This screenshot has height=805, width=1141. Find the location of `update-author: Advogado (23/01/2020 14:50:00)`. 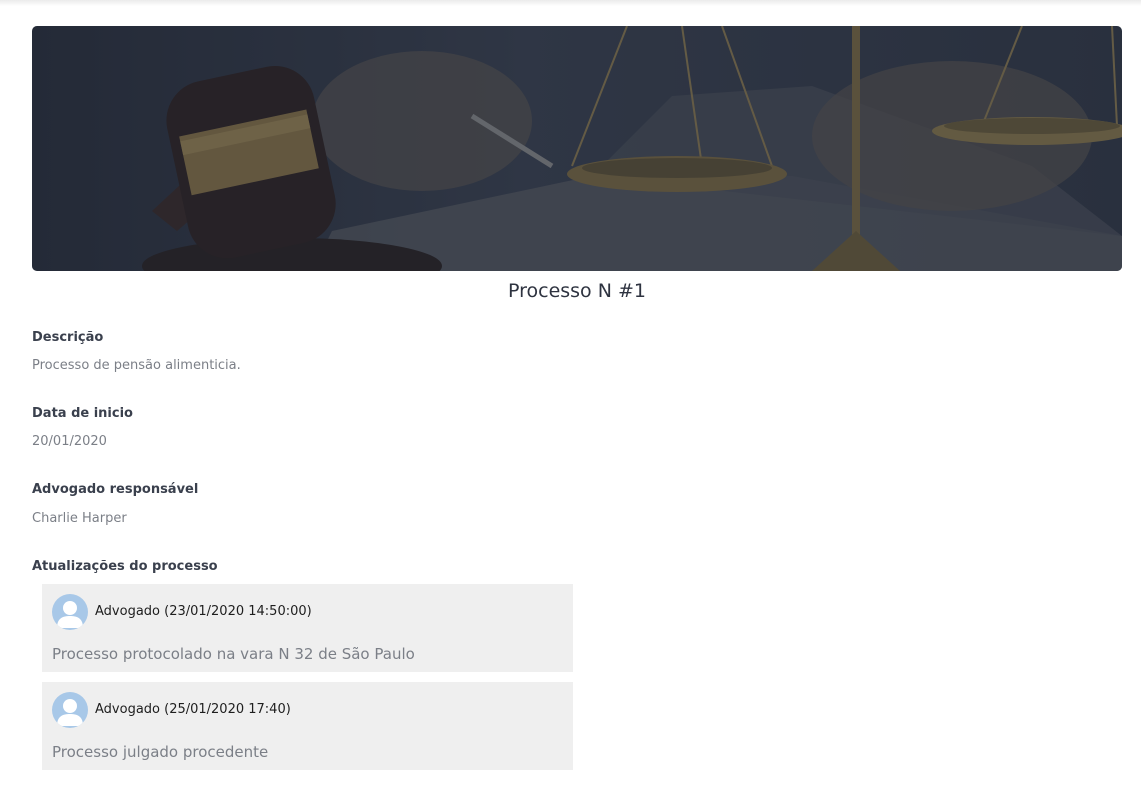

update-author: Advogado (23/01/2020 14:50:00) is located at coordinates (203, 611).